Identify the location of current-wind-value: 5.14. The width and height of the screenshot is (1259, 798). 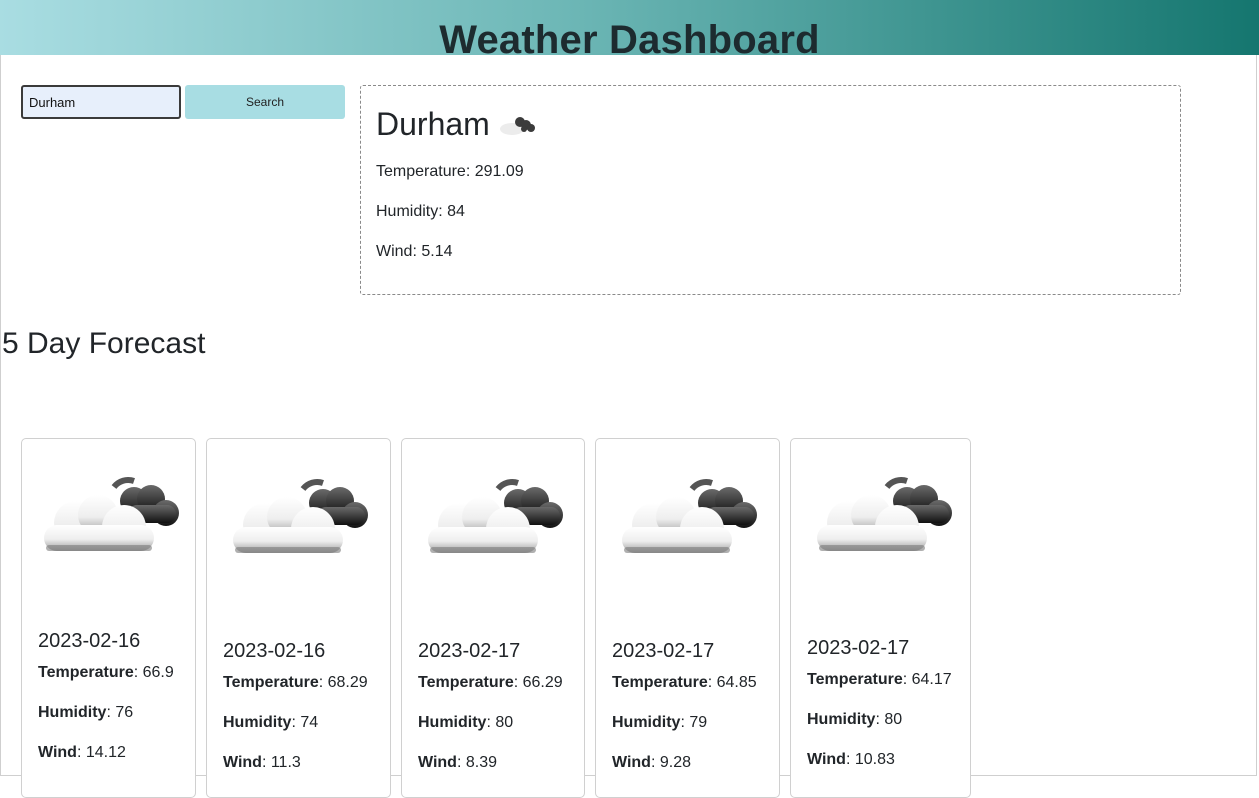
(437, 251).